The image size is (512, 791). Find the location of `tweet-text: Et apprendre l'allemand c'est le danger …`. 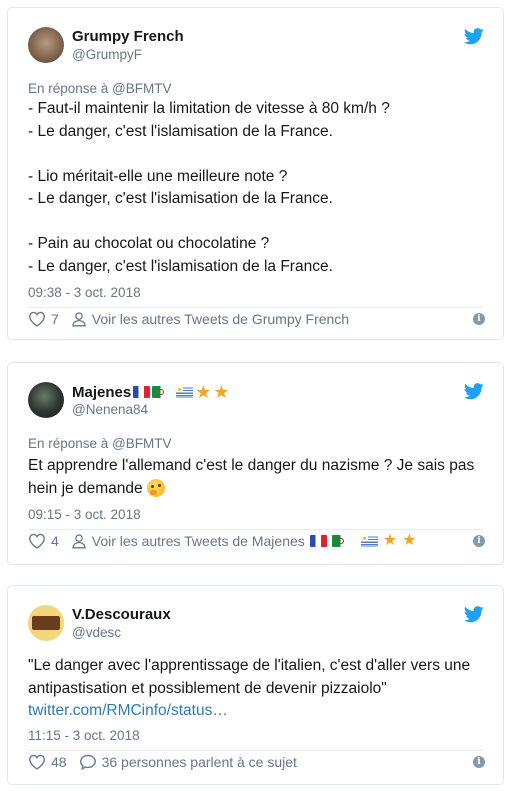

tweet-text: Et apprendre l'allemand c'est le danger … is located at coordinates (256, 477).